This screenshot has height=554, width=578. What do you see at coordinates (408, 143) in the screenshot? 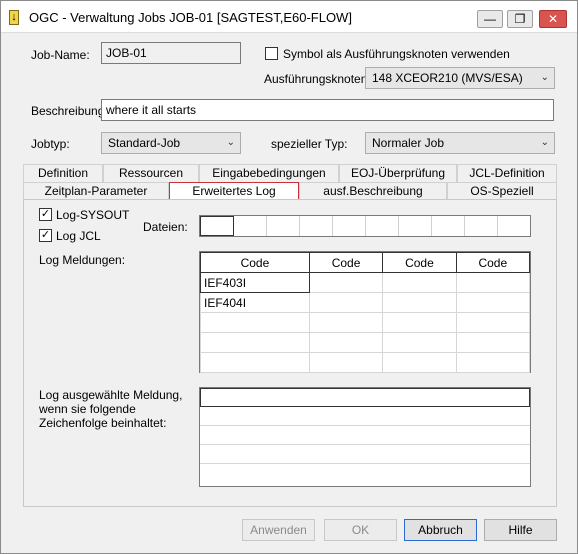
I see `special-type-value: Normaler Job` at bounding box center [408, 143].